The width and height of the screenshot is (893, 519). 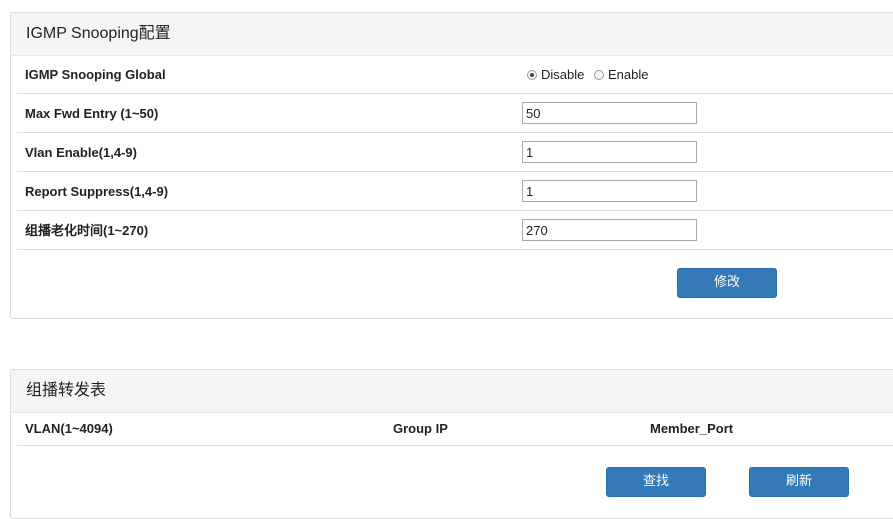 I want to click on radio-enable-label: Enable, so click(x=628, y=74).